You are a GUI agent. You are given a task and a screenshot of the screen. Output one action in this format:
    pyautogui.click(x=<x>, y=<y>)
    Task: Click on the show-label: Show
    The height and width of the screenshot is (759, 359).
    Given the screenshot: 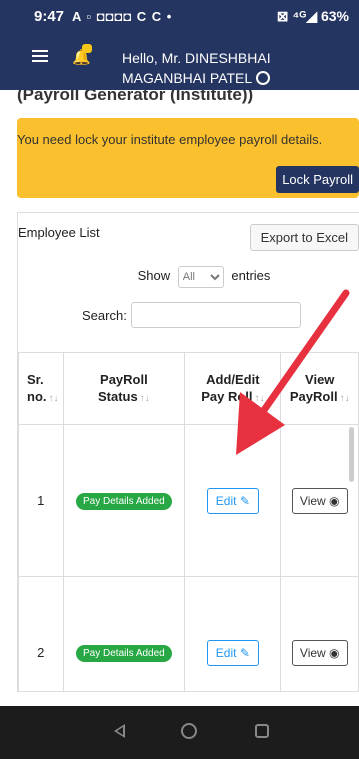 What is the action you would take?
    pyautogui.click(x=154, y=275)
    